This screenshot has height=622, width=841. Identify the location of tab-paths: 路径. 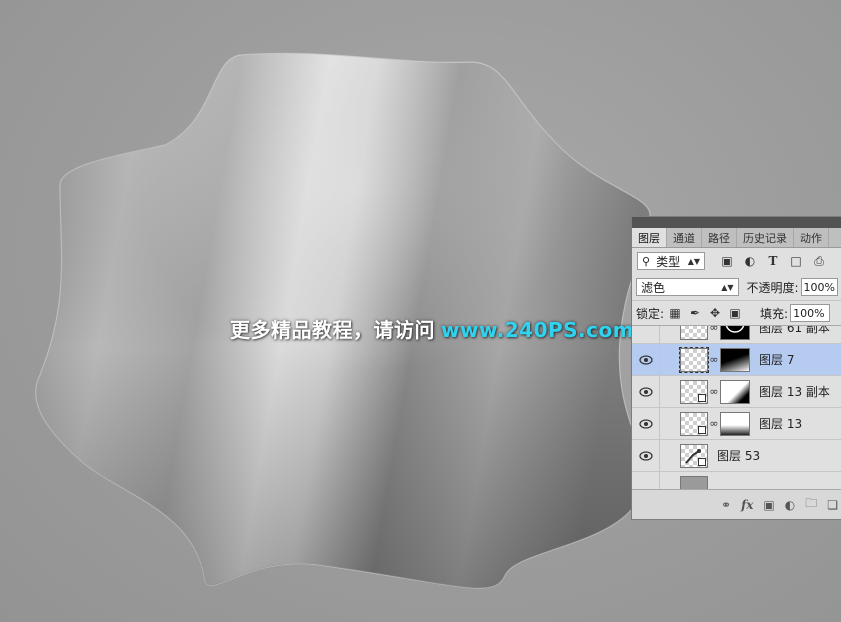
(719, 237).